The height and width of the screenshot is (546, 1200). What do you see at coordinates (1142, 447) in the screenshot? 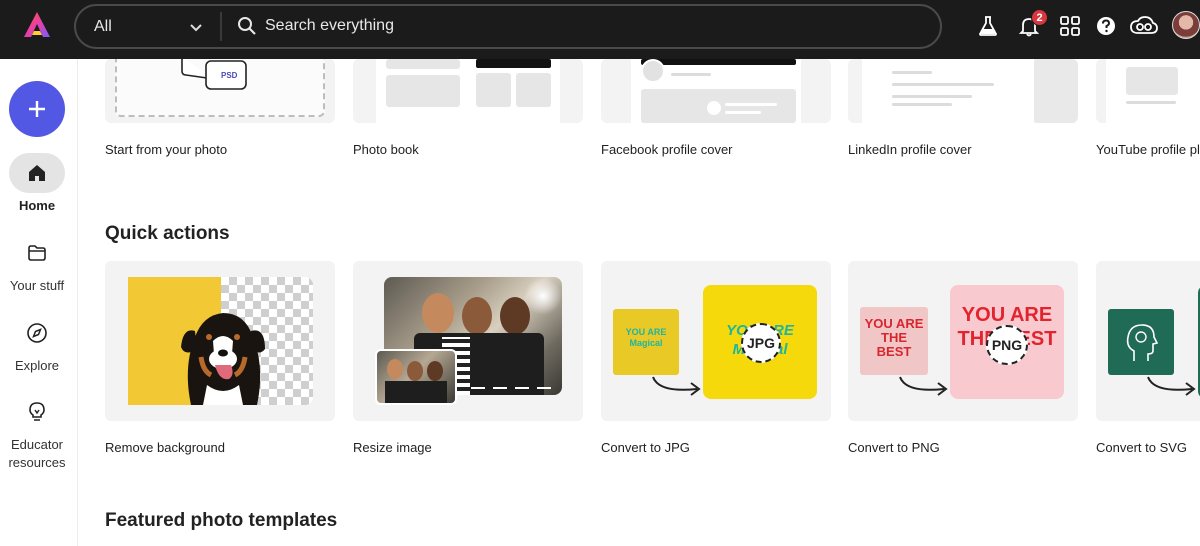
I see `card-label: Convert to SVG` at bounding box center [1142, 447].